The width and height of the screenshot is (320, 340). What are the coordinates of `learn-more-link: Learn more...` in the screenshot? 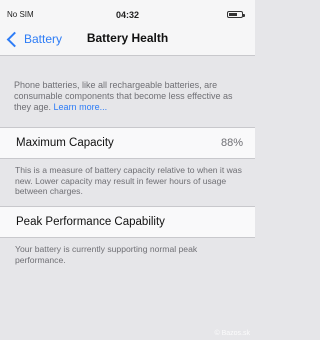 It's located at (81, 107).